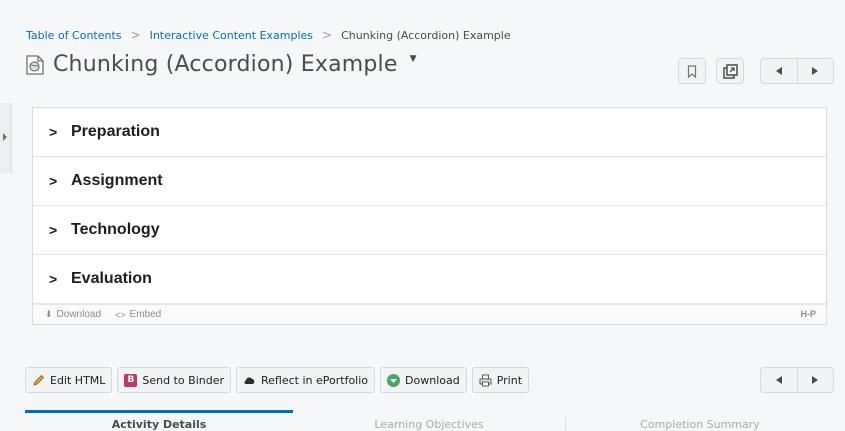 Image resolution: width=845 pixels, height=431 pixels. What do you see at coordinates (225, 64) in the screenshot?
I see `page-title: Chunking (Accordion) Example` at bounding box center [225, 64].